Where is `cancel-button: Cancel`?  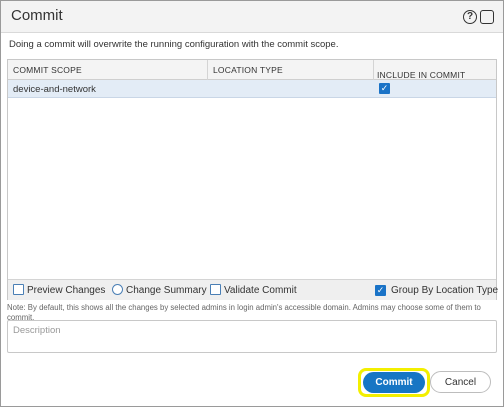
cancel-button: Cancel is located at coordinates (460, 382).